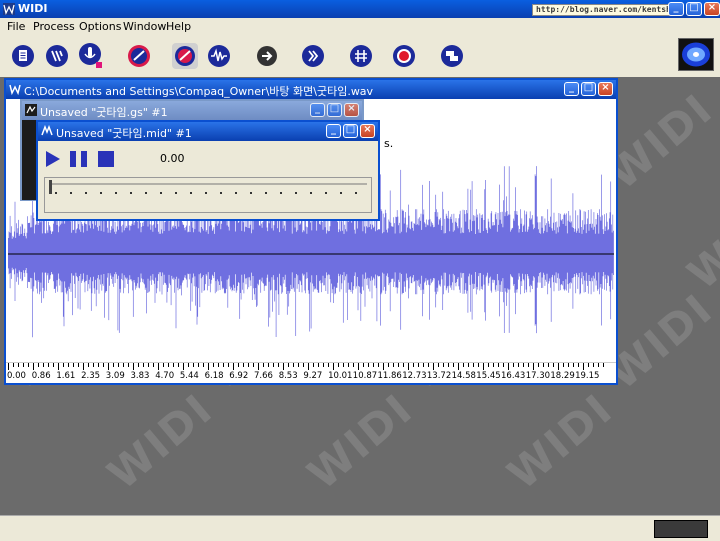 This screenshot has height=541, width=720. I want to click on new-file-icon, so click(23, 56).